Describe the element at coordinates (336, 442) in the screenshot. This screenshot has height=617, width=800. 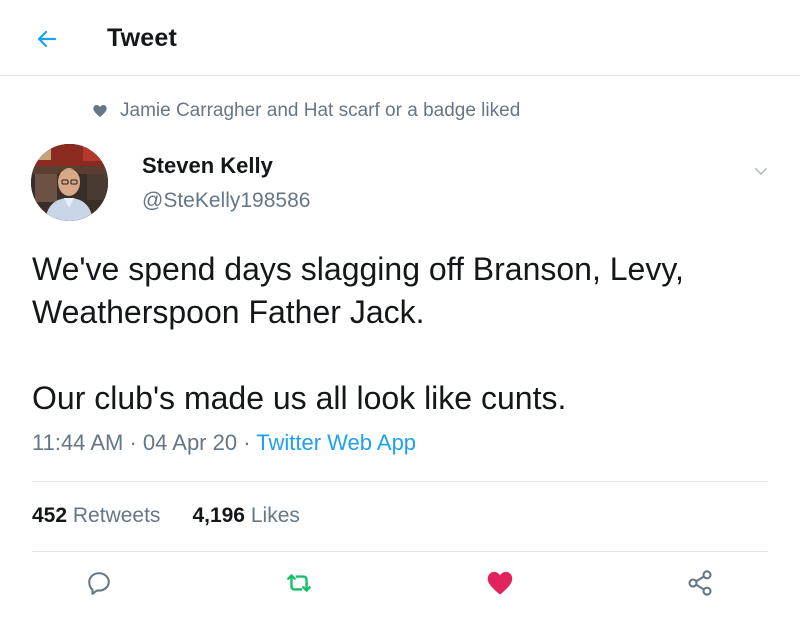
I see `tweet-source-link: Twitter Web App` at that location.